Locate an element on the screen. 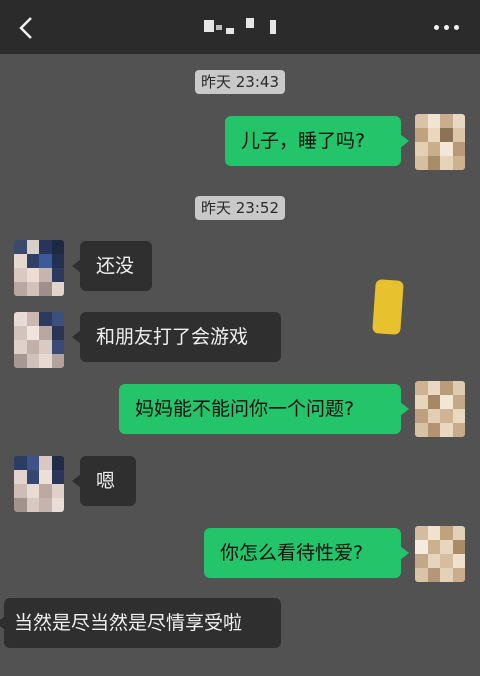 The width and height of the screenshot is (480, 676). contact-name-pixelated is located at coordinates (240, 27).